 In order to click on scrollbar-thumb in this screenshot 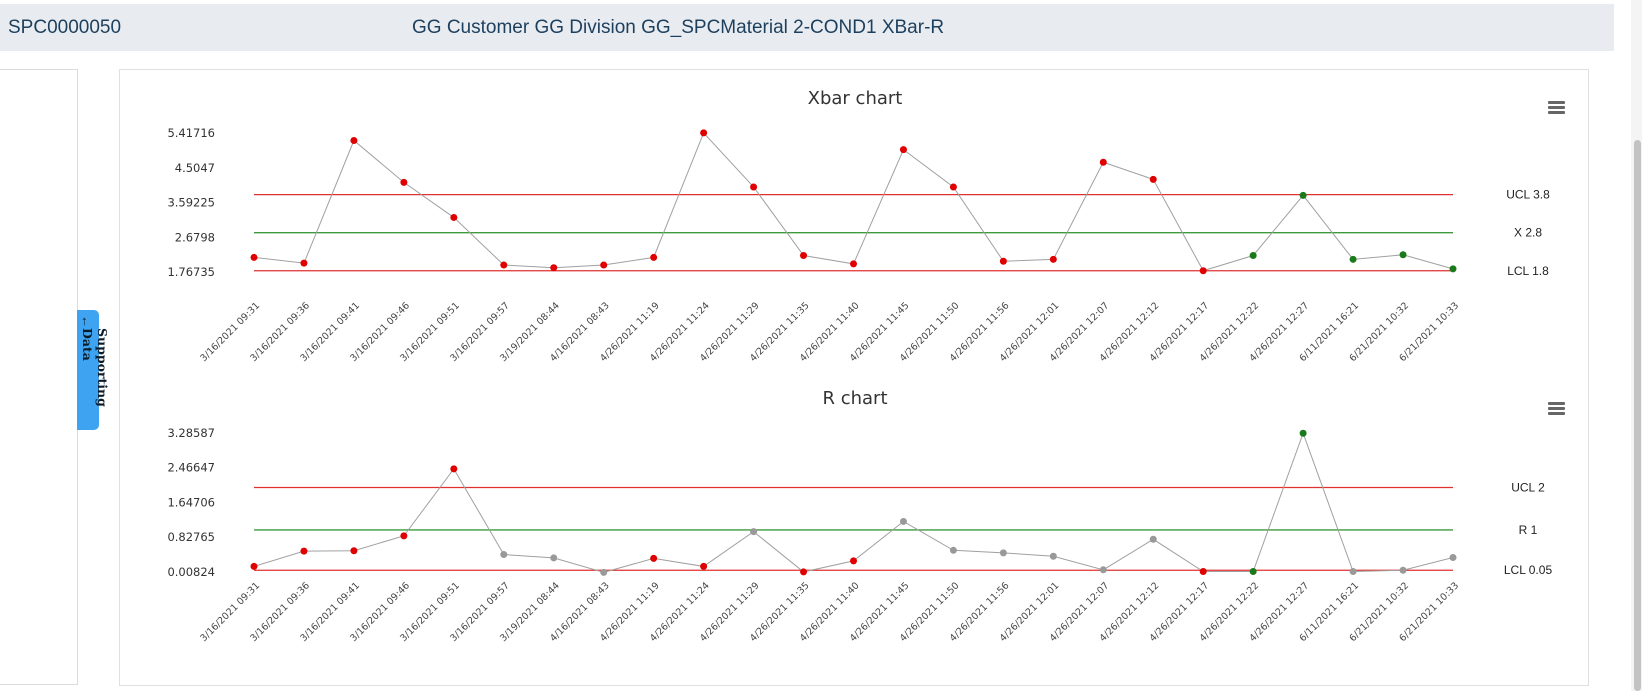, I will do `click(1637, 415)`.